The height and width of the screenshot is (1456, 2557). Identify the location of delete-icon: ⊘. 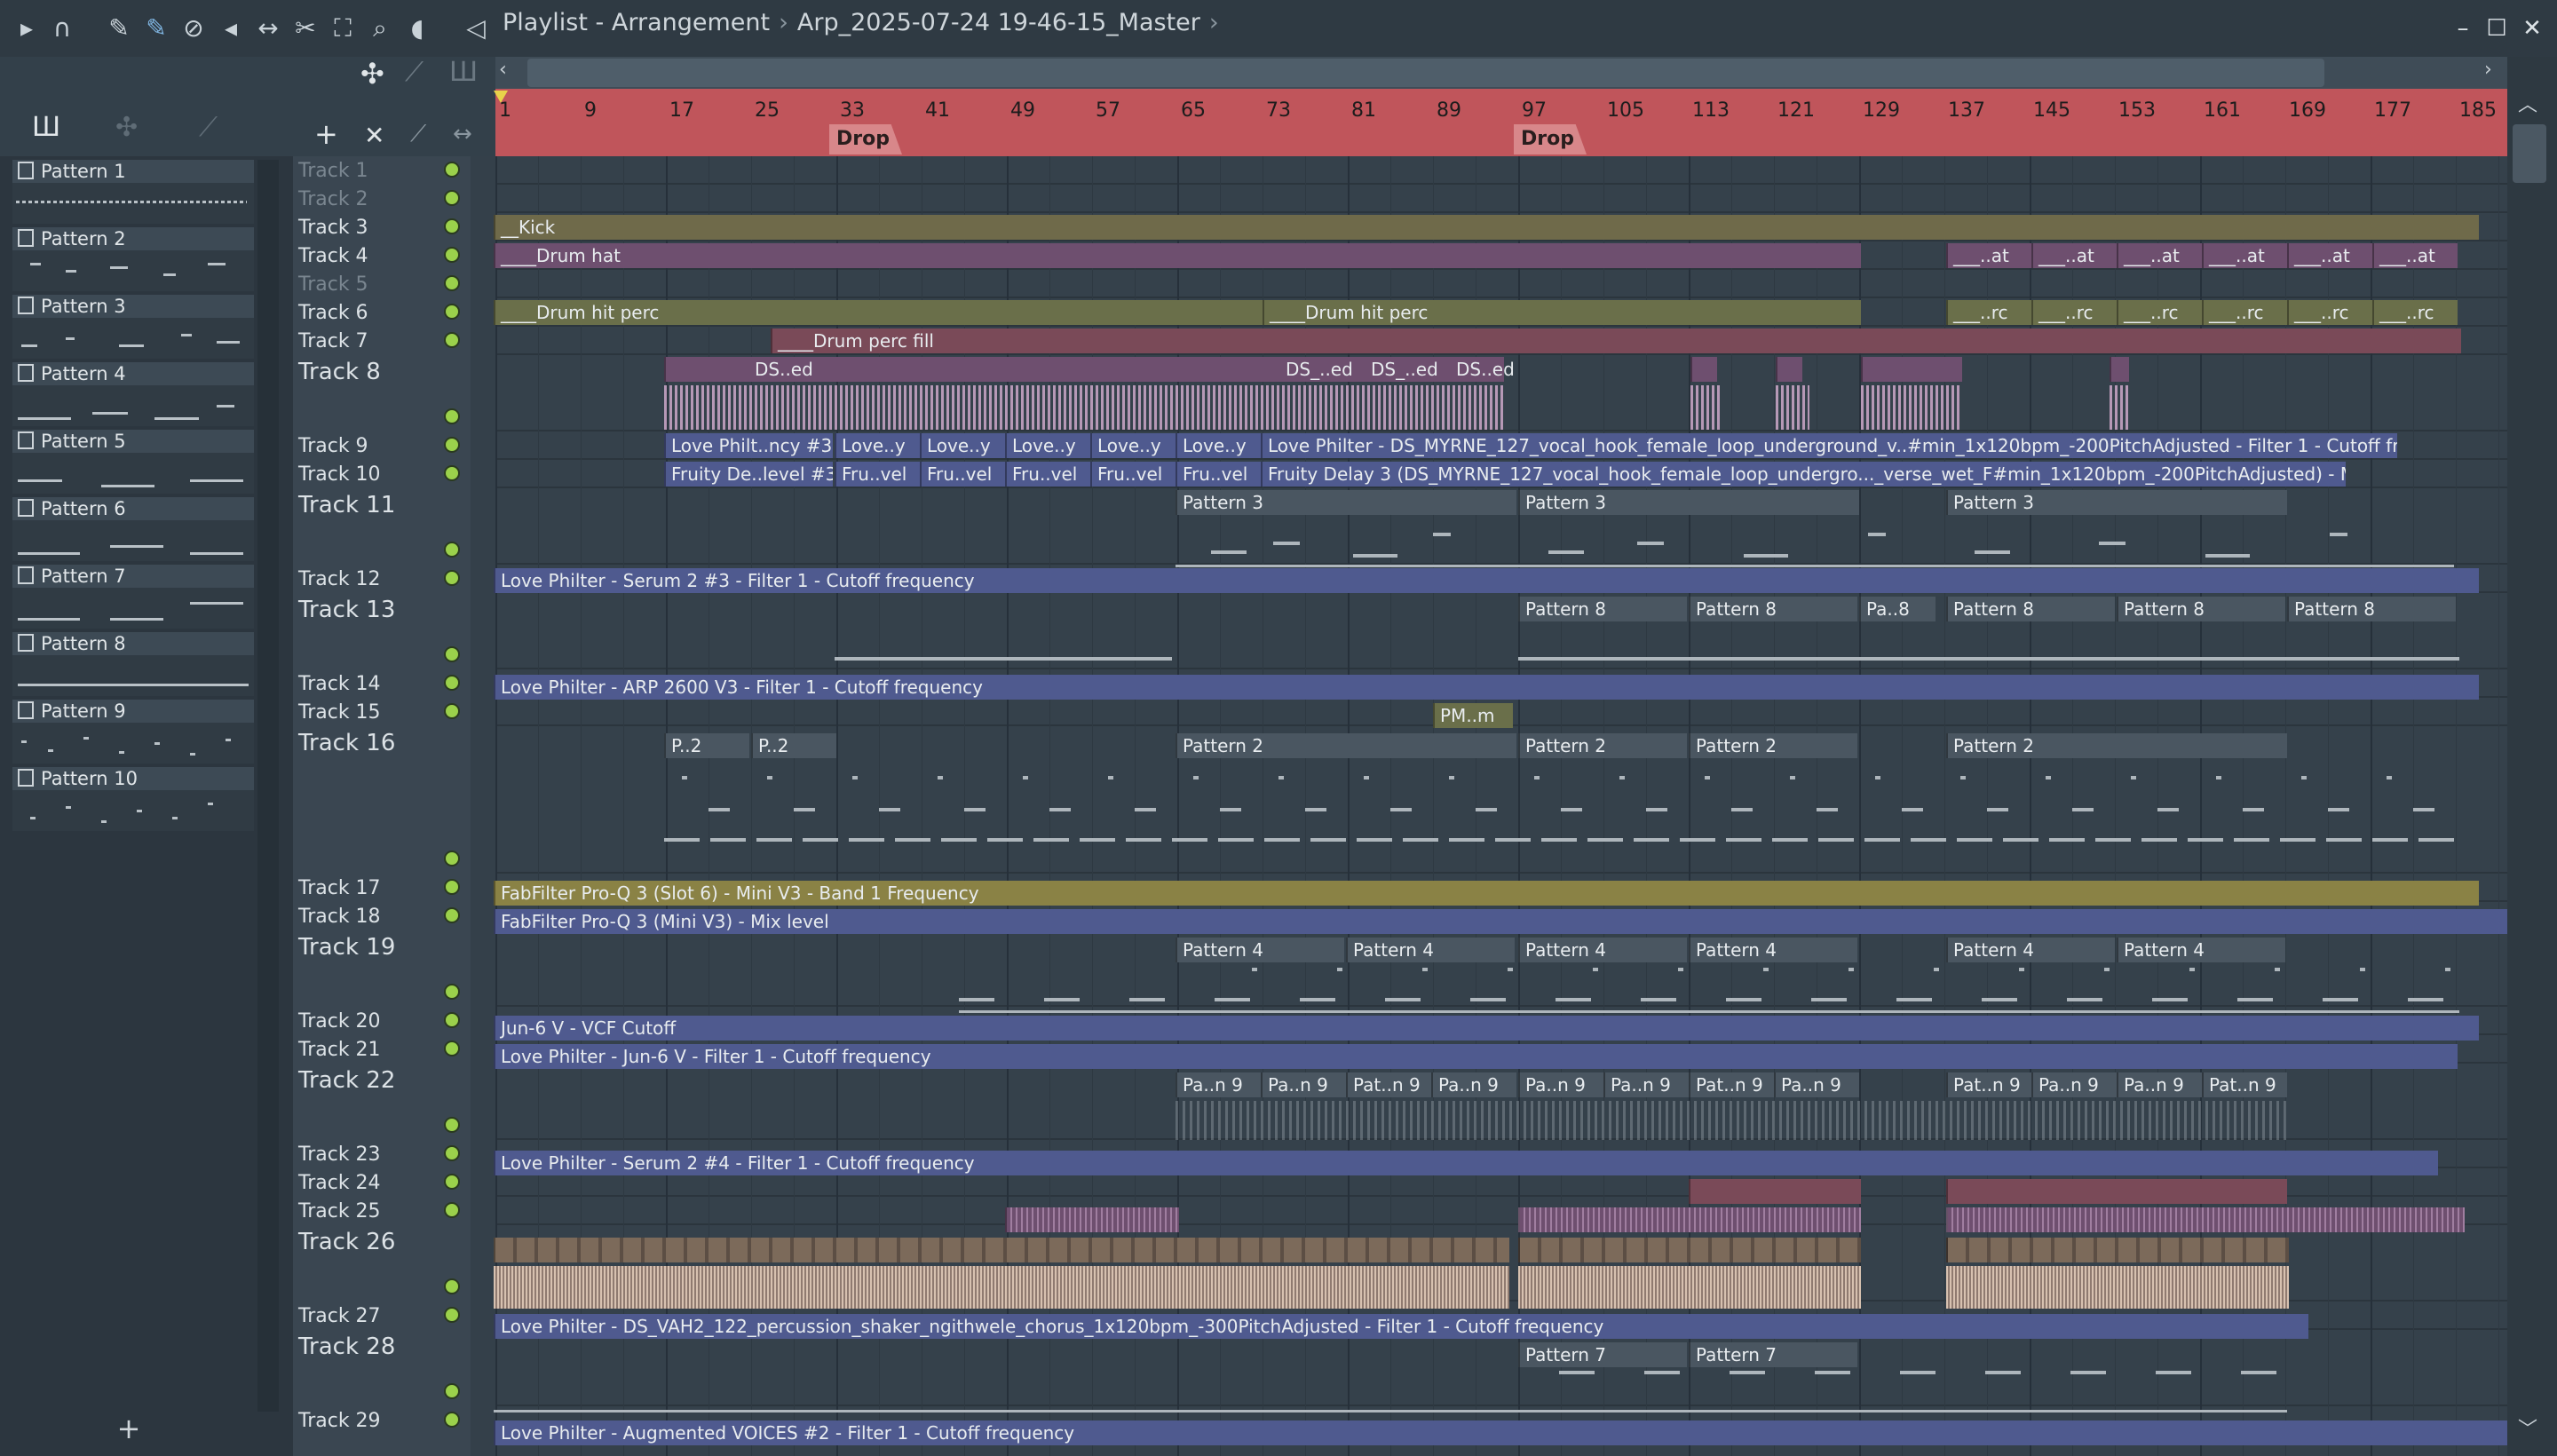
(194, 28).